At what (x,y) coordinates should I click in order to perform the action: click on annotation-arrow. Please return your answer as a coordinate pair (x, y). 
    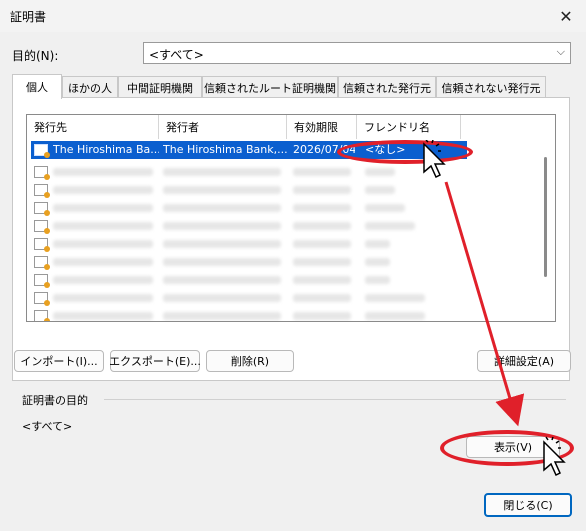
    Looking at the image, I should click on (484, 304).